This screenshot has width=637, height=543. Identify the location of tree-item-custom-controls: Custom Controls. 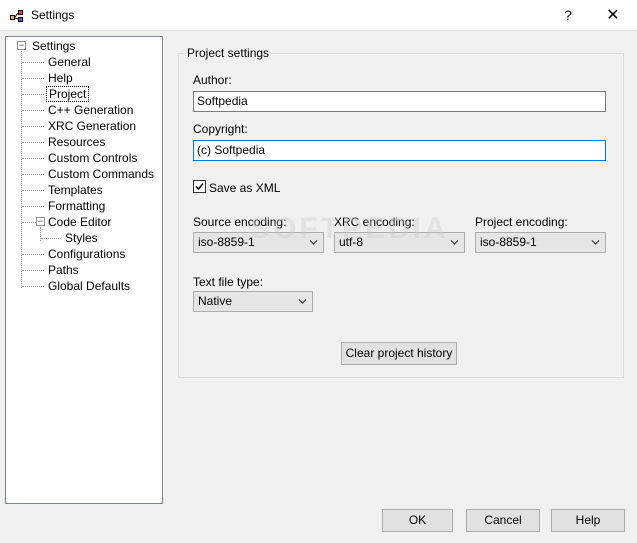
(92, 158).